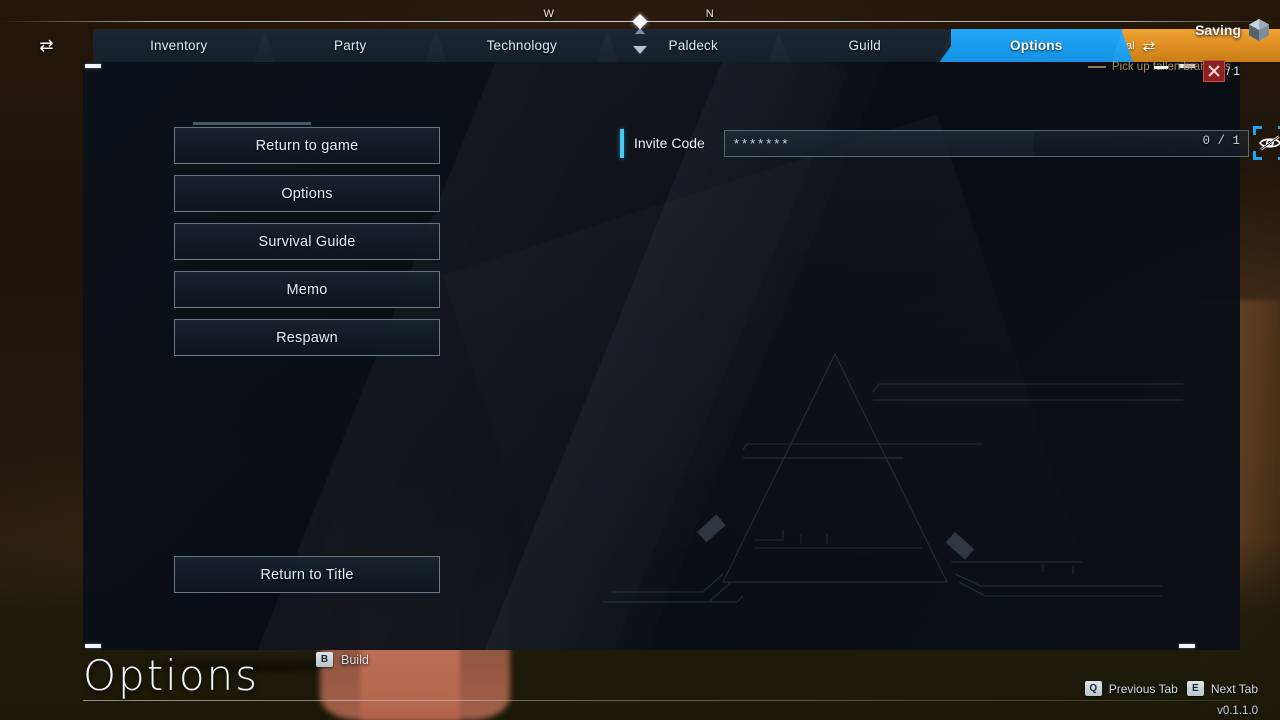  I want to click on previous-tab-hint: Q Previous Tab, so click(1131, 688).